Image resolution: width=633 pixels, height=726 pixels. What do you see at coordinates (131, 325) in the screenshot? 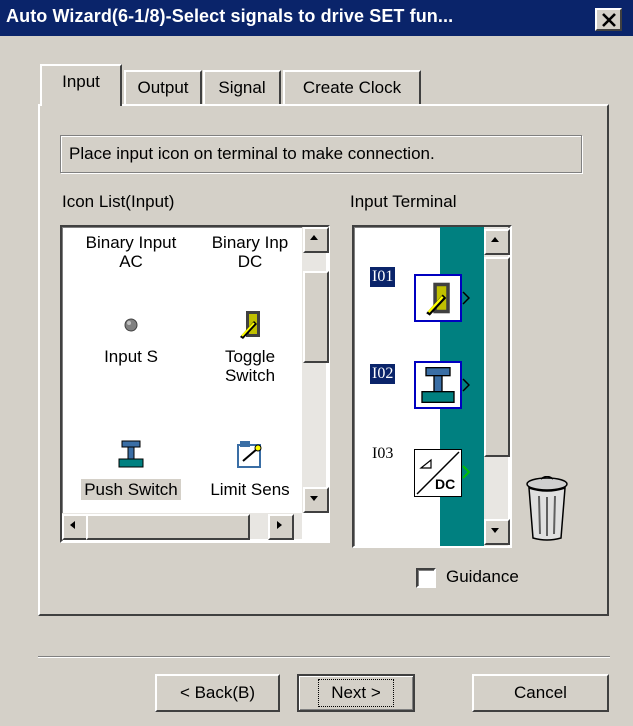
I see `dot-icon` at bounding box center [131, 325].